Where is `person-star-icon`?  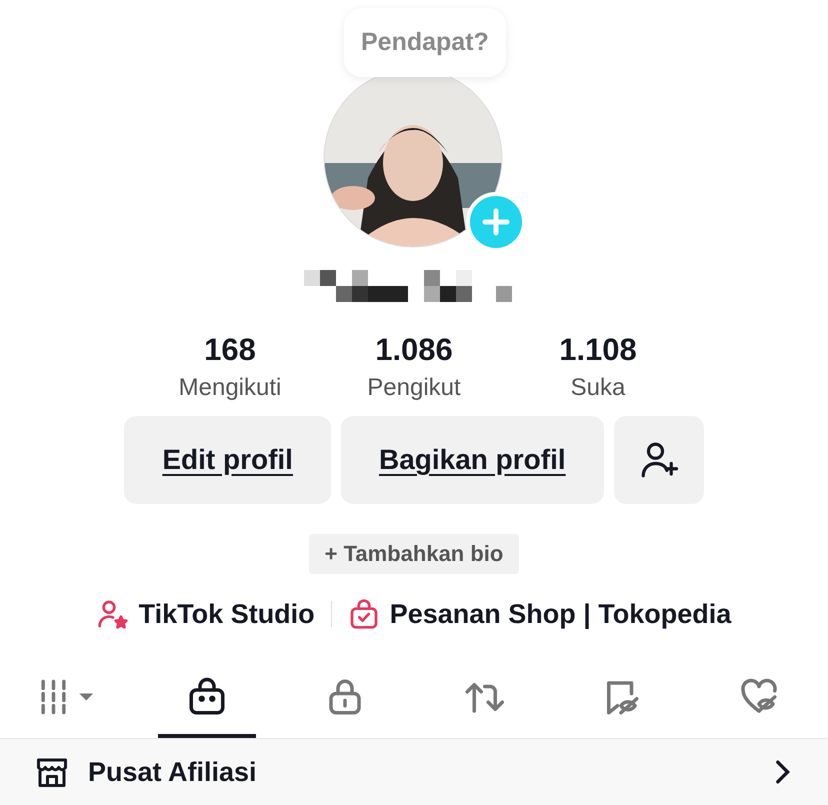 person-star-icon is located at coordinates (112, 614).